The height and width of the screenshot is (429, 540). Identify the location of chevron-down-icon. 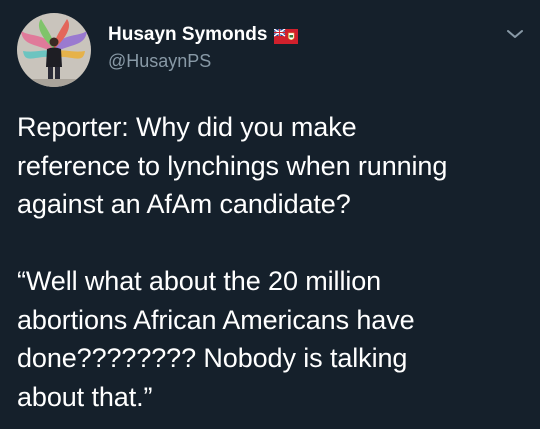
(515, 34).